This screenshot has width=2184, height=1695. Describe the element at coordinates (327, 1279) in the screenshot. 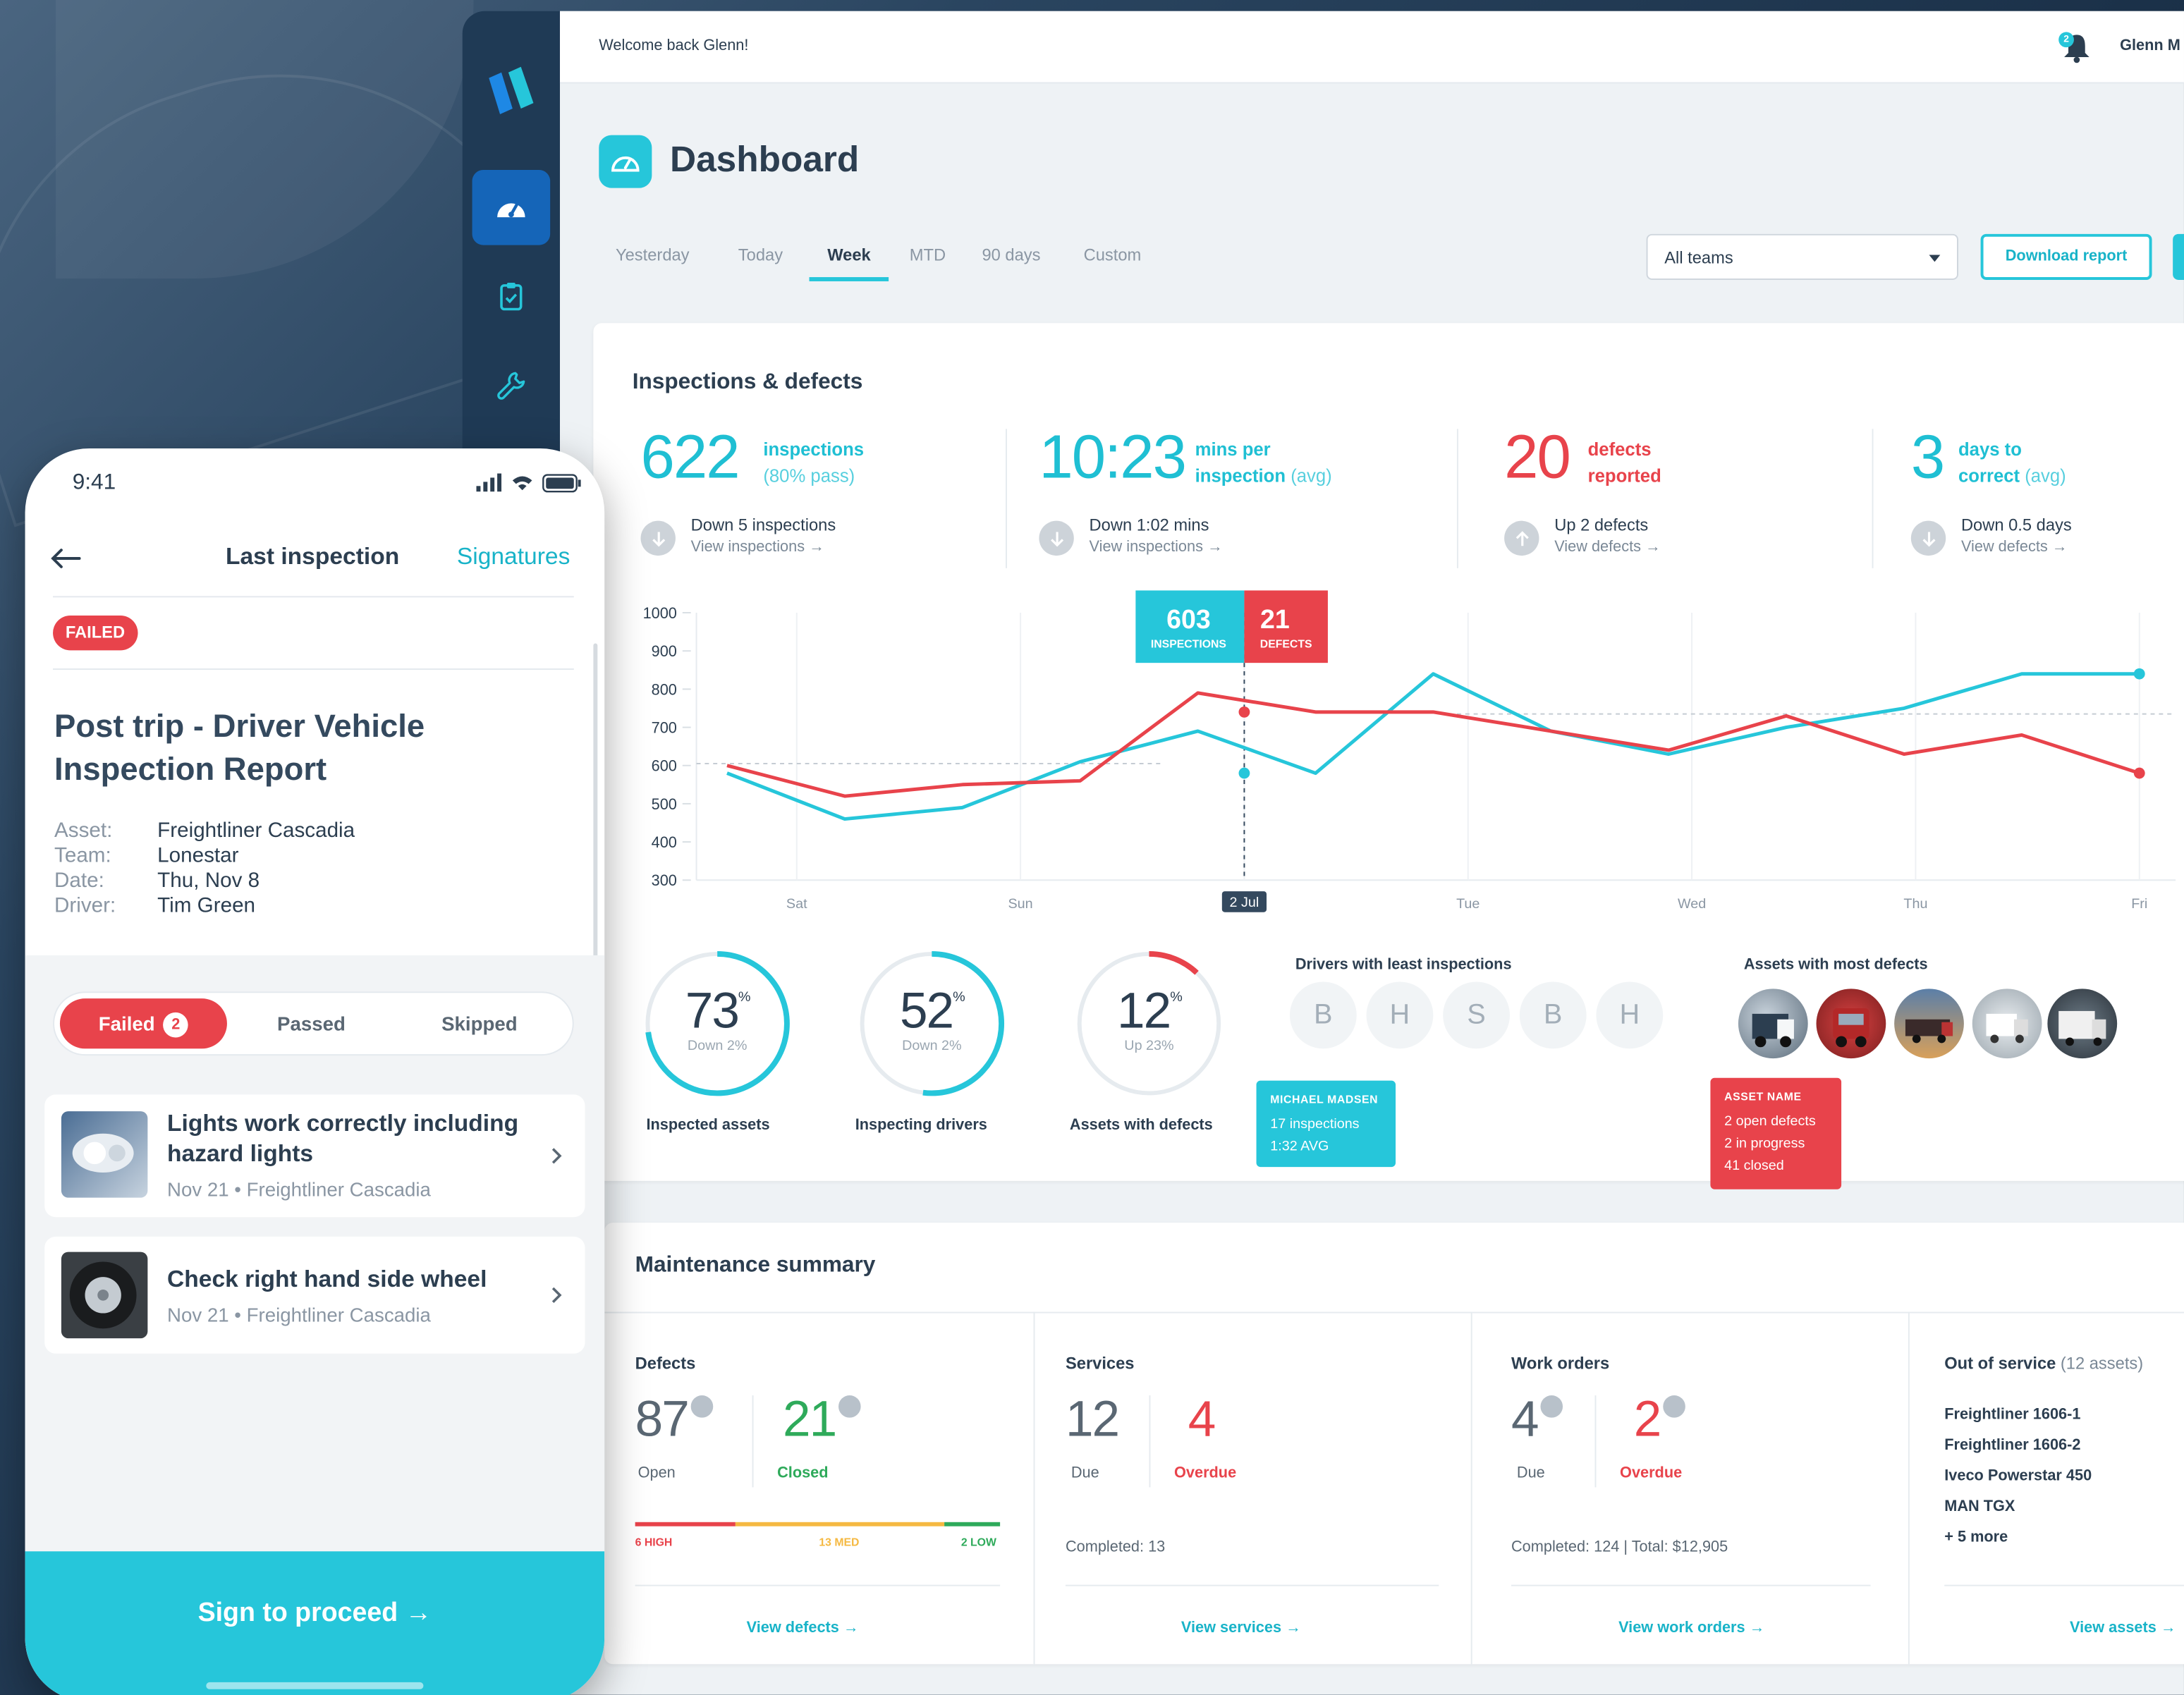

I see `item-title: Check right hand side wheel` at that location.